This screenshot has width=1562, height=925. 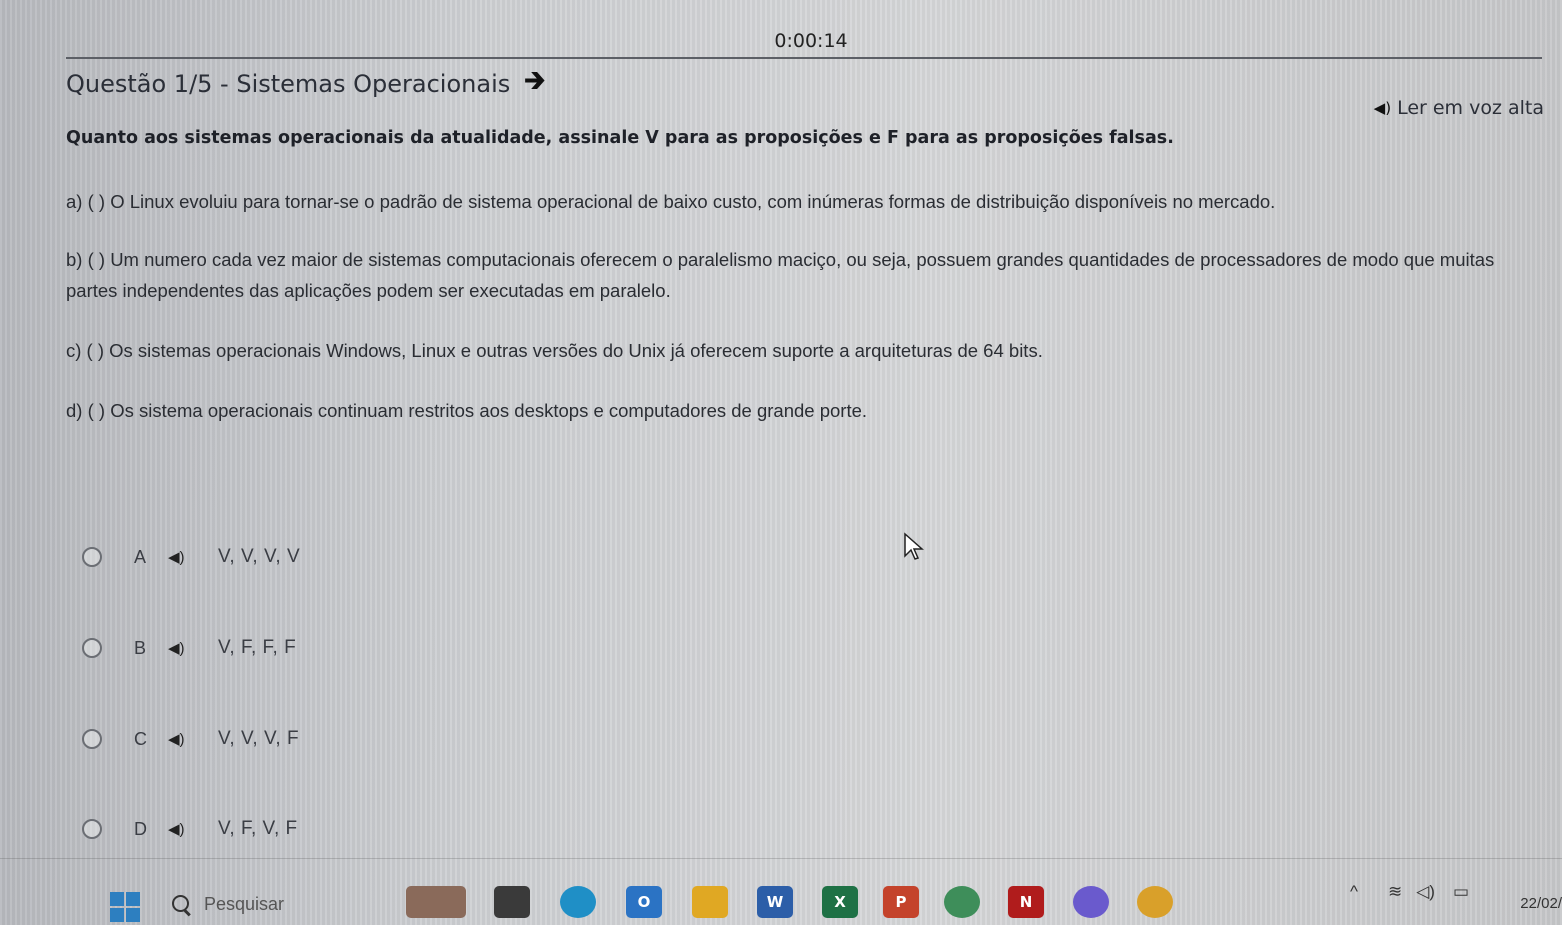 I want to click on option-text: V, V, V, F, so click(x=259, y=738).